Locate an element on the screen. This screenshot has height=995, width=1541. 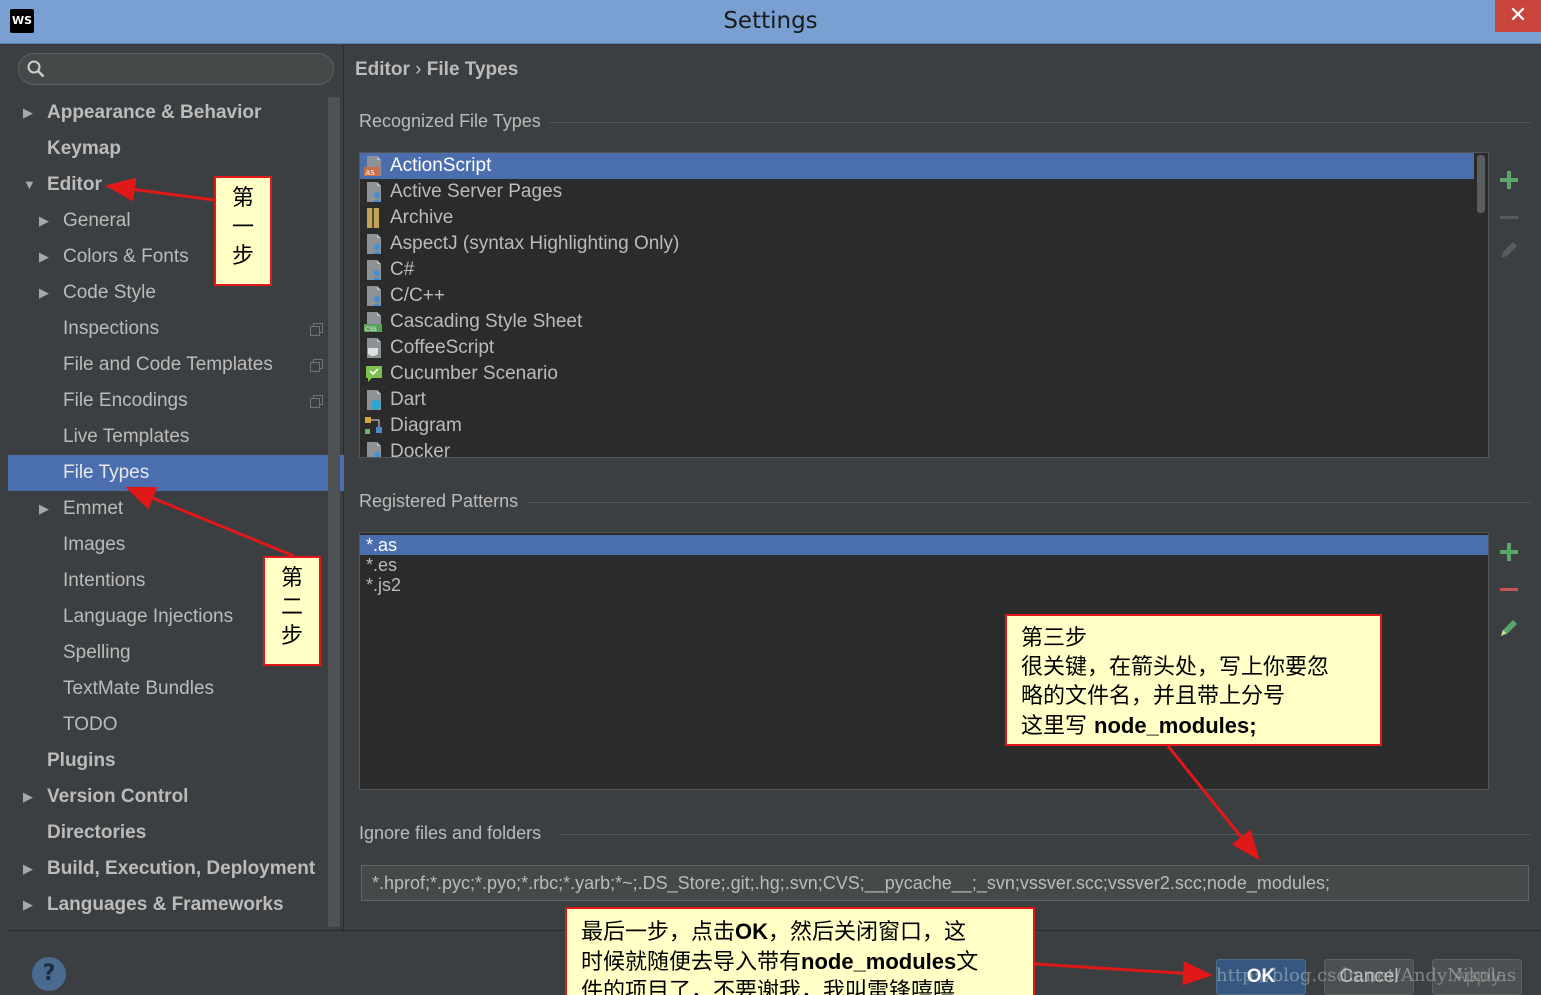
sidebar-item: ▶ Version Control is located at coordinates (176, 797).